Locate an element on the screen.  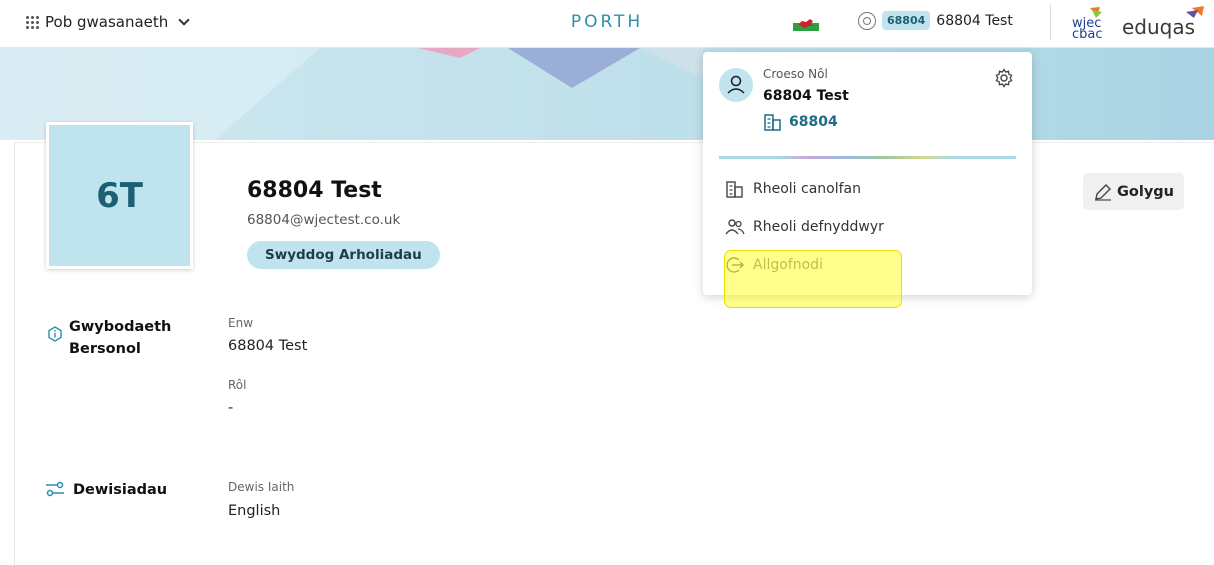
language-field-label: Dewis Iaith is located at coordinates (261, 487).